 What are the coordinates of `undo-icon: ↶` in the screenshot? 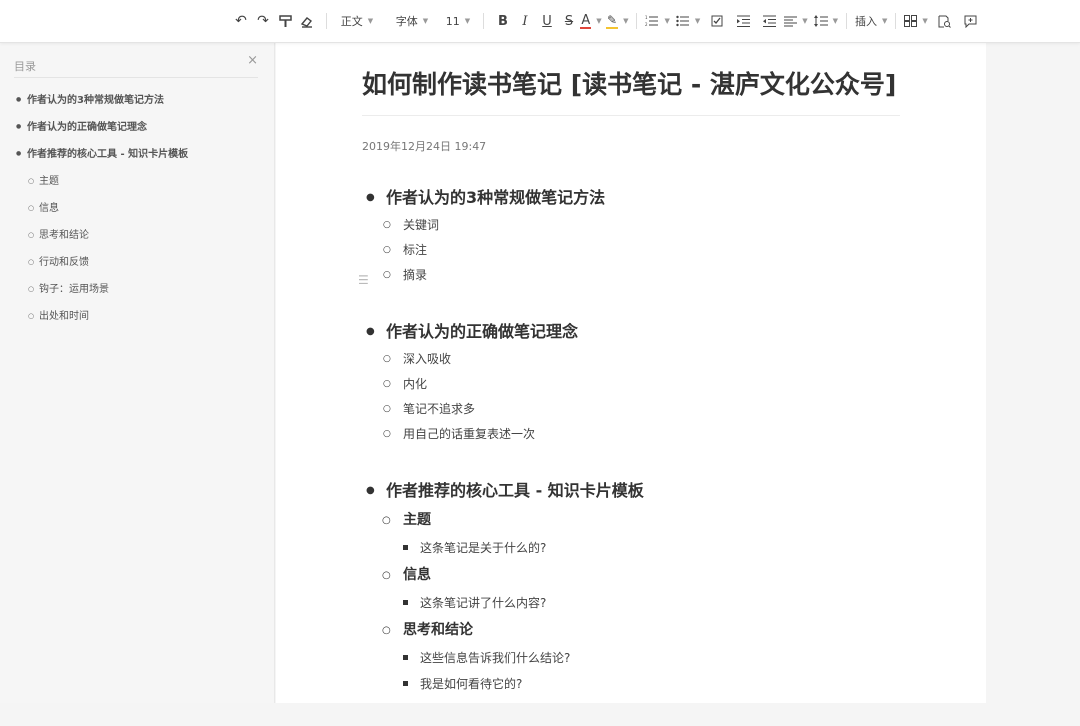 It's located at (241, 21).